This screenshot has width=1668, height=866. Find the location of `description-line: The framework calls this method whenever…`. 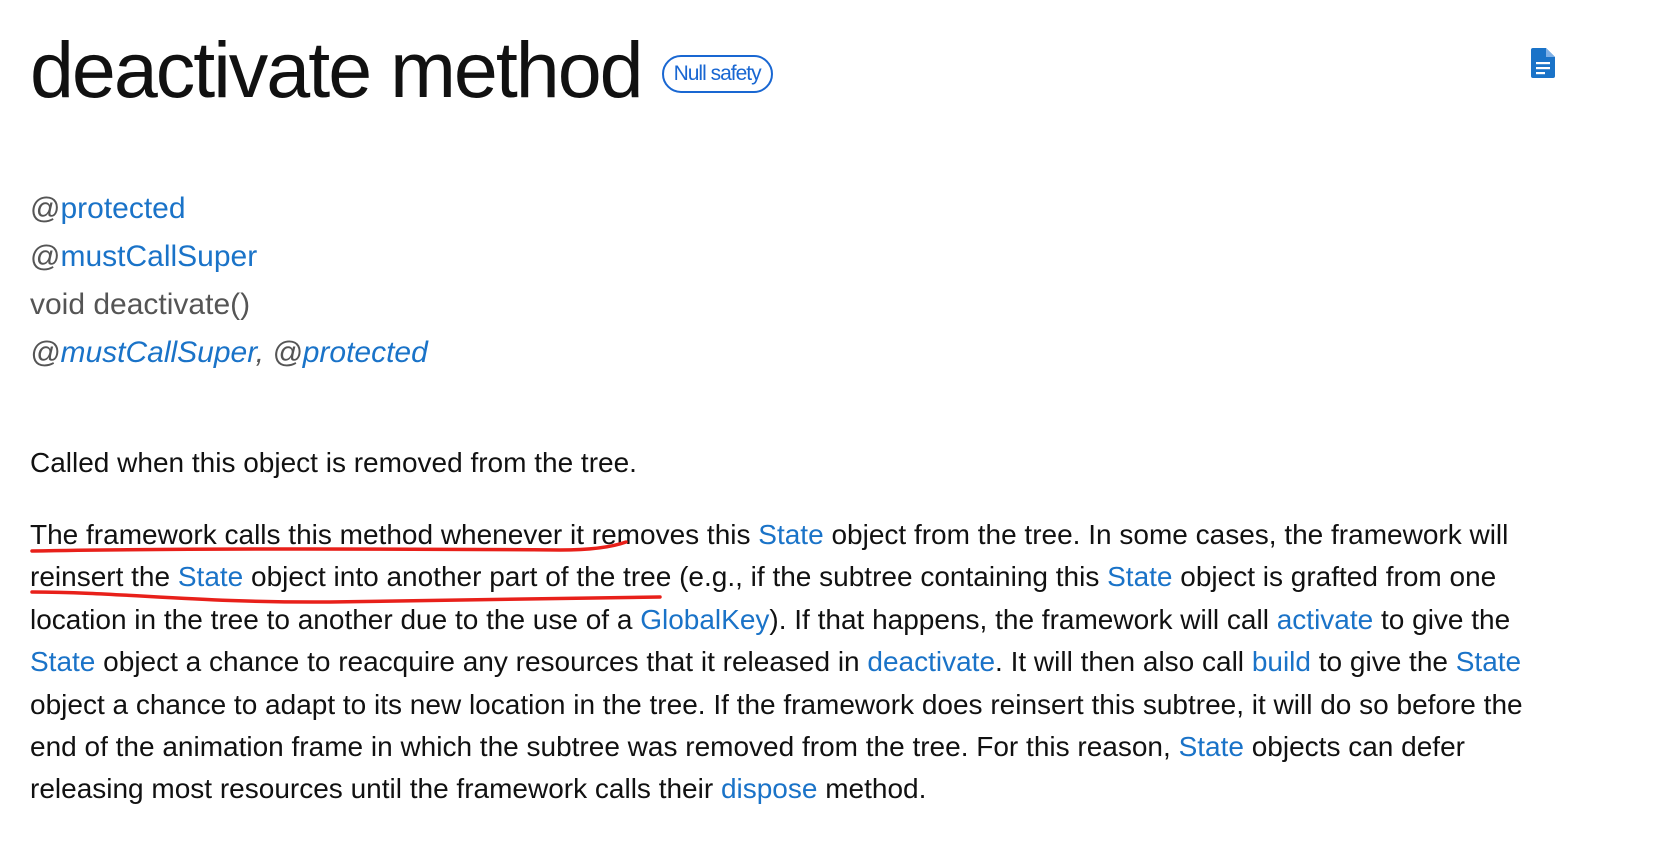

description-line: The framework calls this method whenever… is located at coordinates (800, 535).